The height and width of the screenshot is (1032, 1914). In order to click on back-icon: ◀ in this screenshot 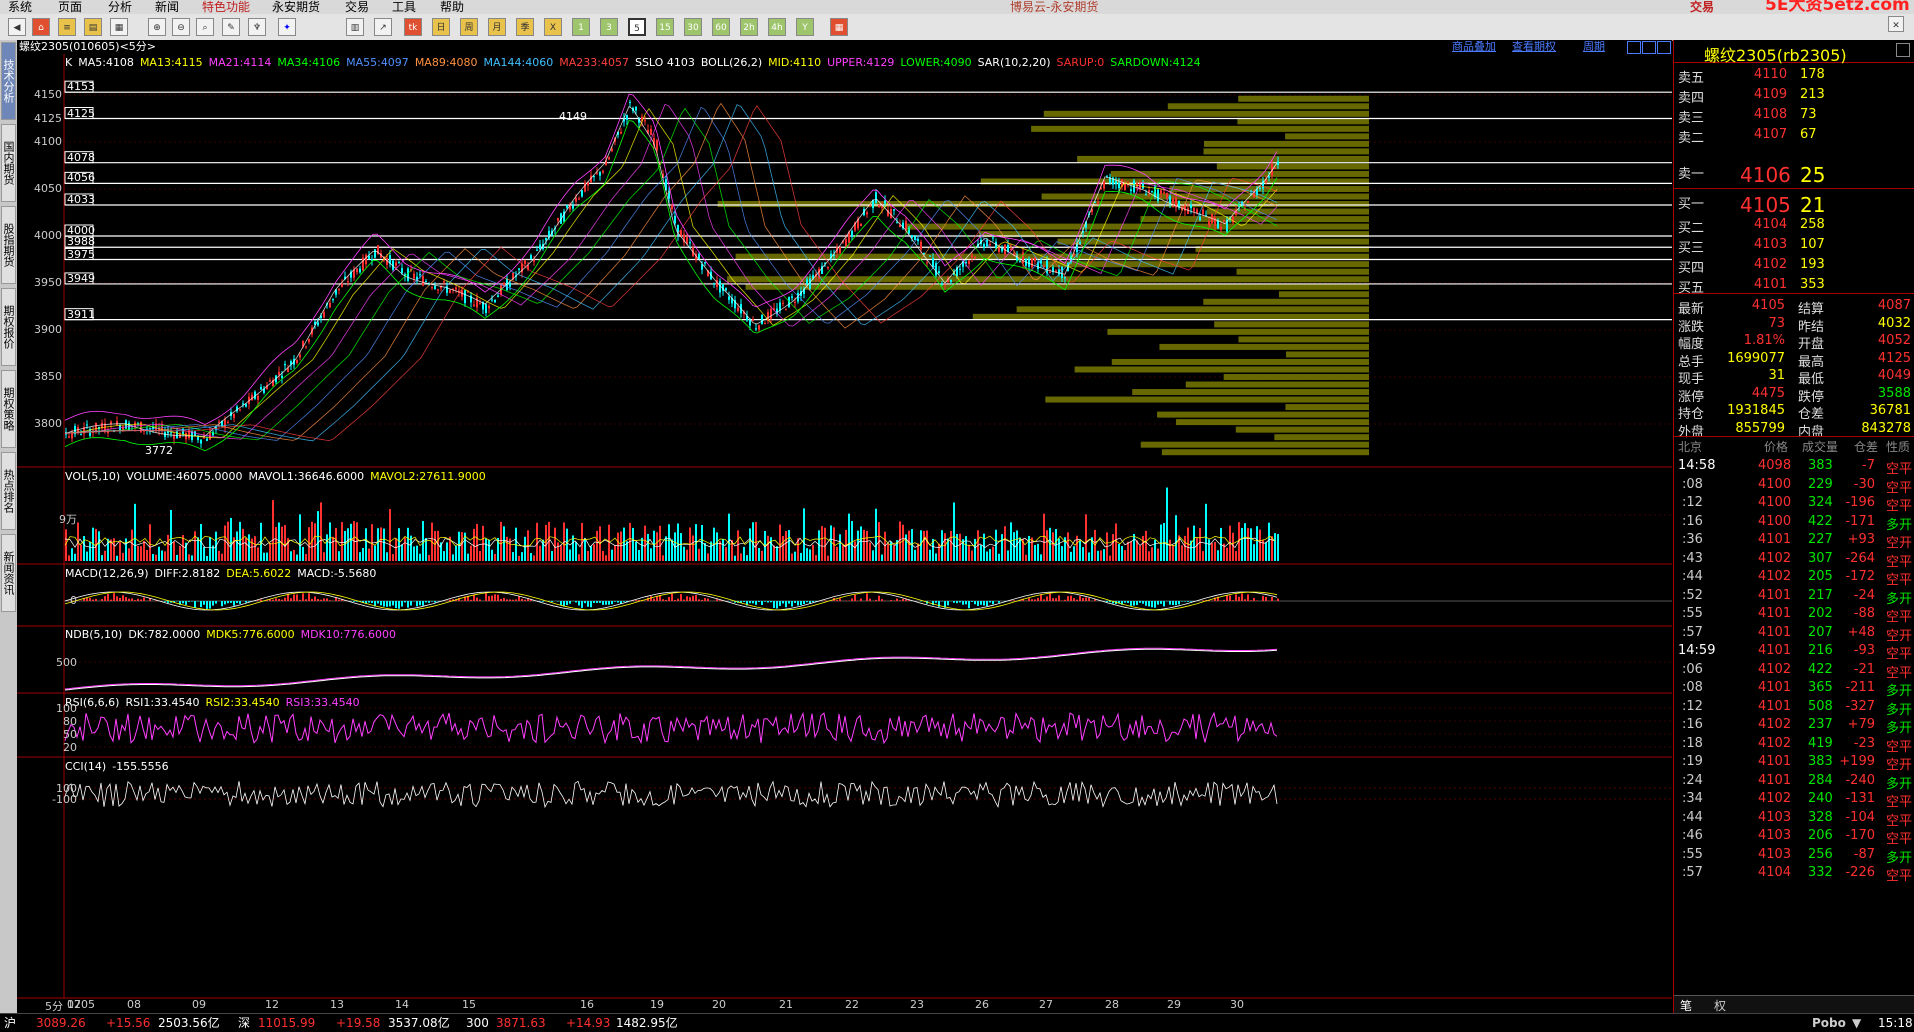, I will do `click(17, 27)`.